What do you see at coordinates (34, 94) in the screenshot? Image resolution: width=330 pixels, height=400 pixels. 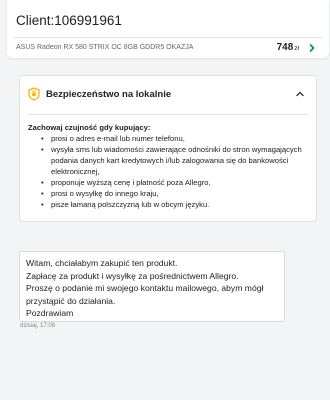 I see `shield-icon` at bounding box center [34, 94].